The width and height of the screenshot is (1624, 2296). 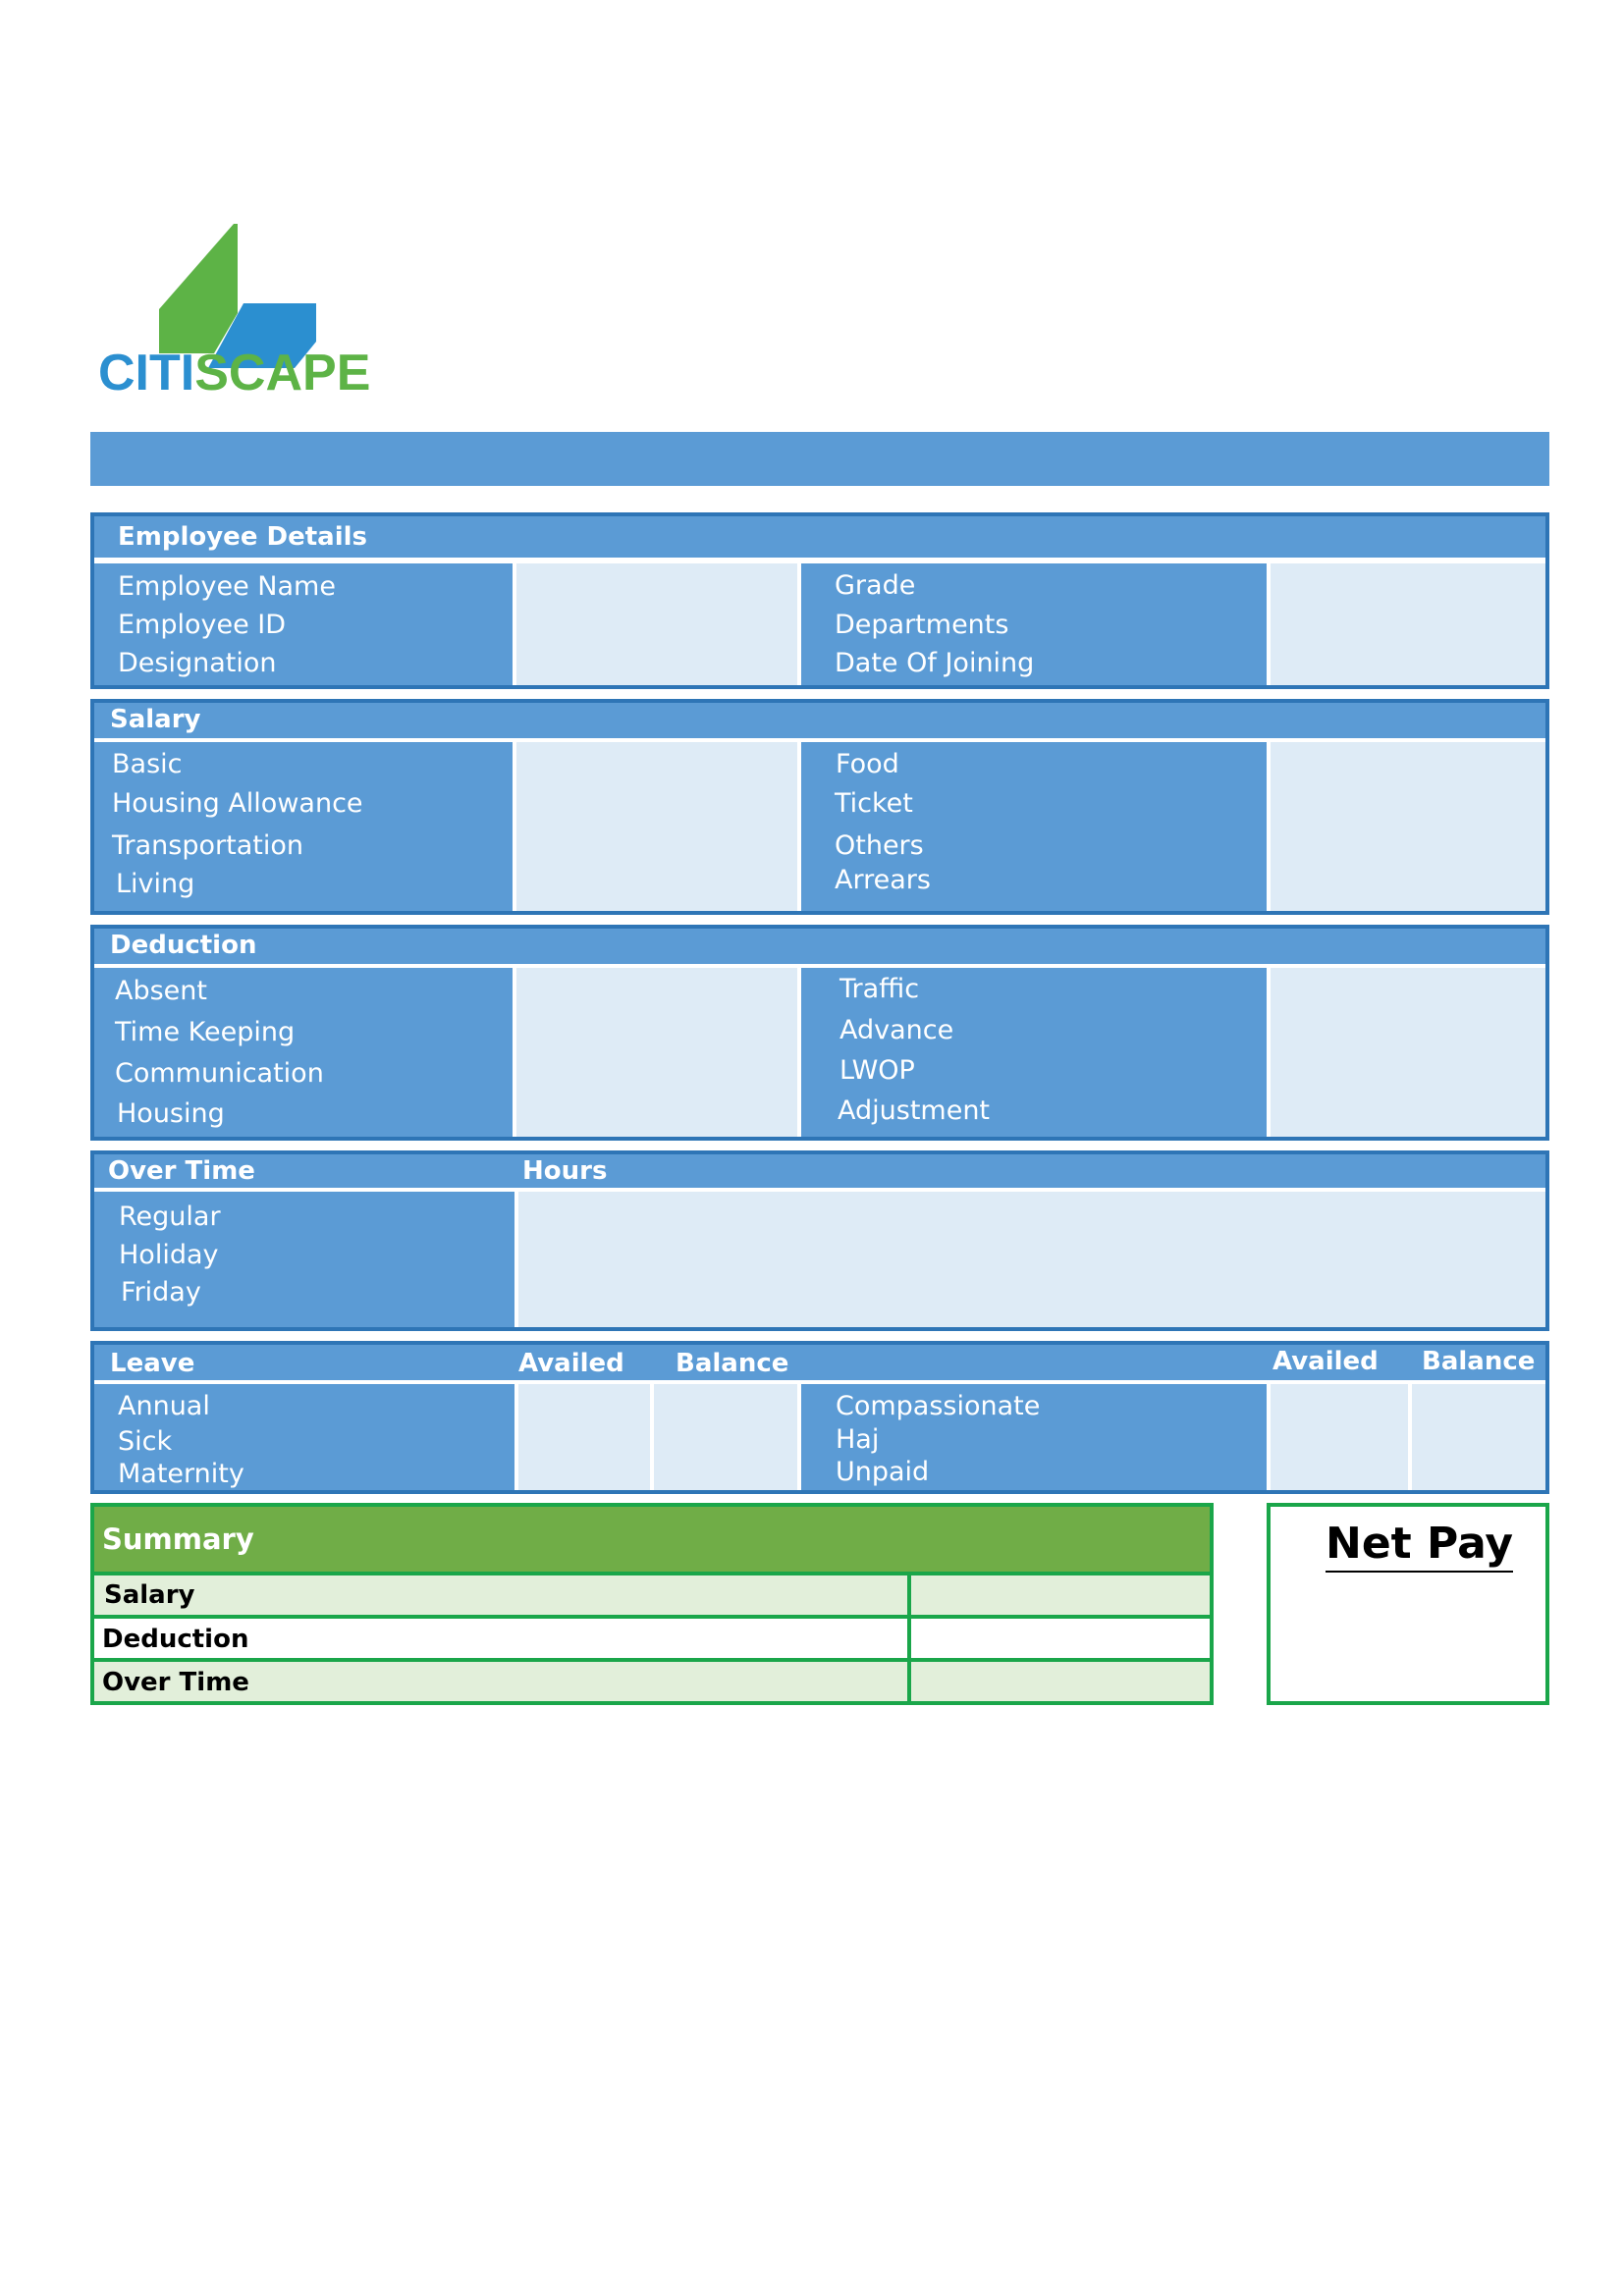 What do you see at coordinates (819, 721) in the screenshot?
I see `salary-header` at bounding box center [819, 721].